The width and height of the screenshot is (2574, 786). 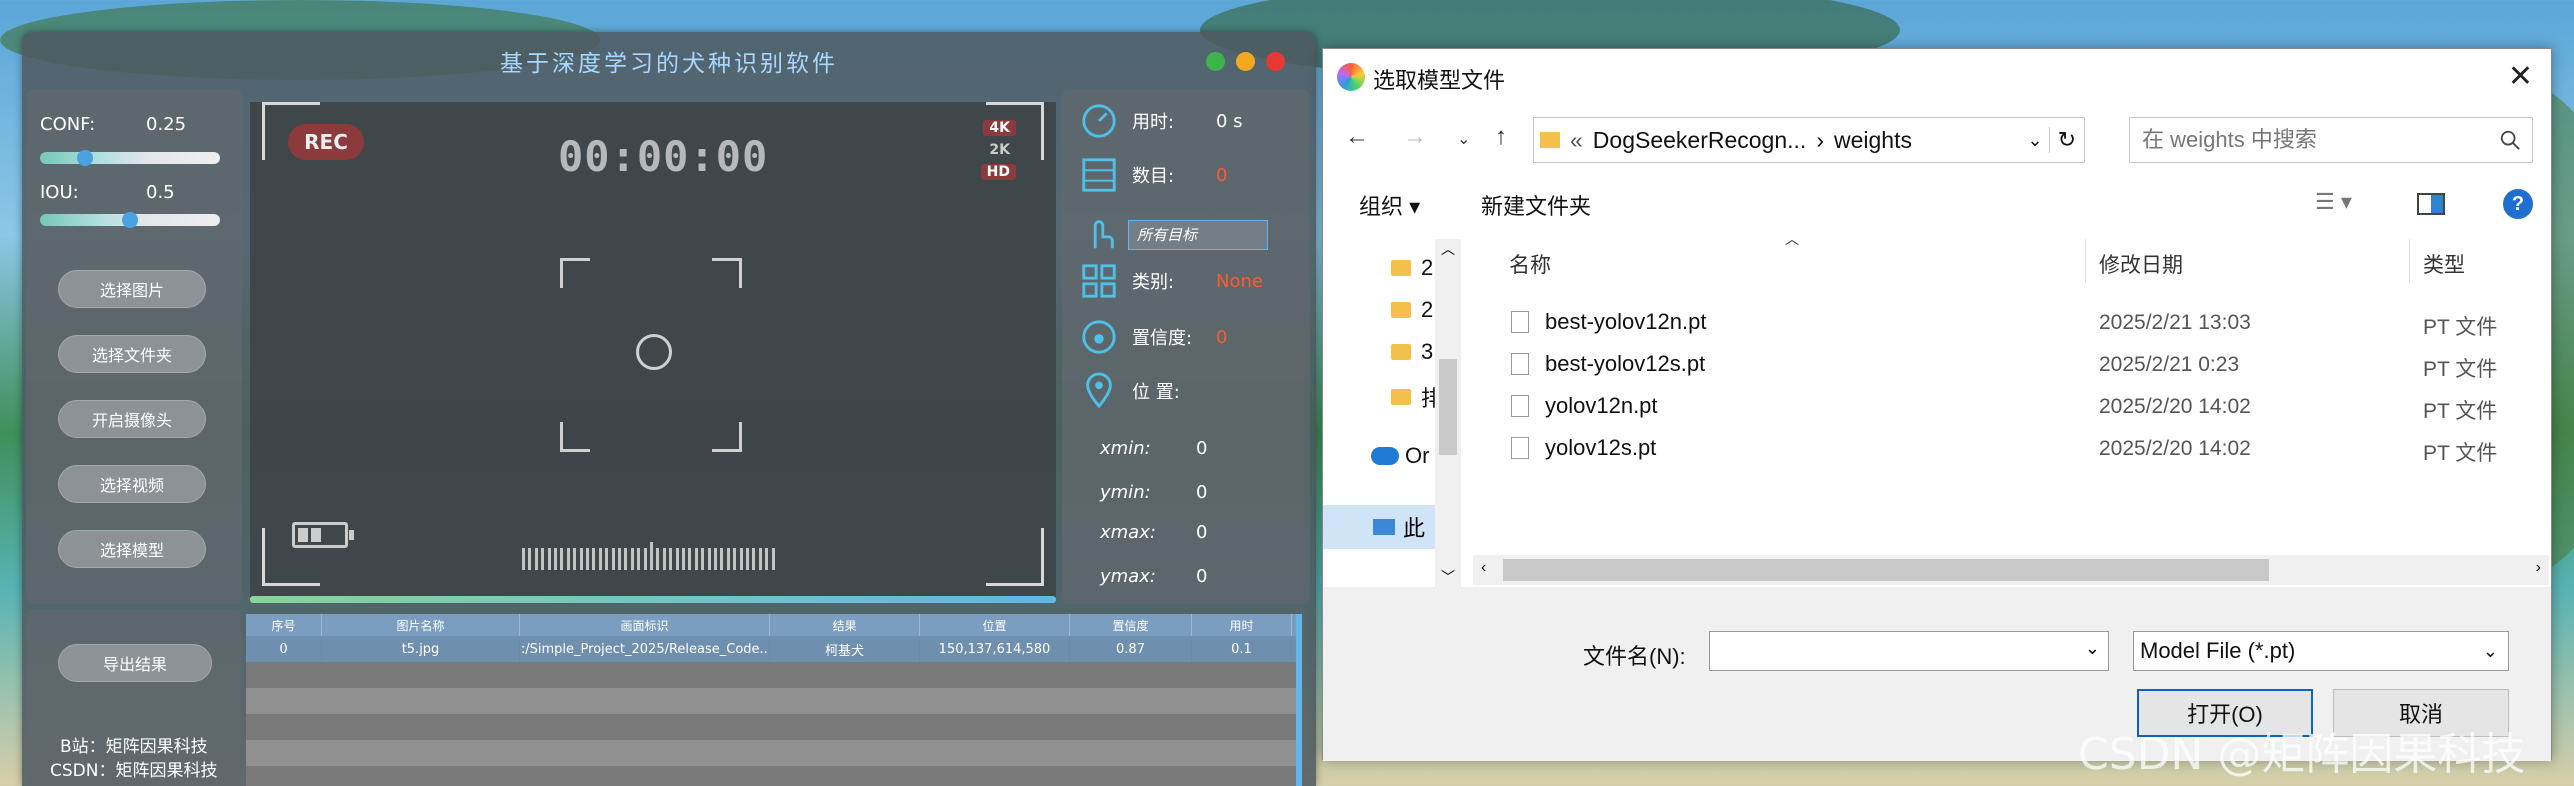 I want to click on file-row: best-yolov12n.pt, so click(x=1608, y=322).